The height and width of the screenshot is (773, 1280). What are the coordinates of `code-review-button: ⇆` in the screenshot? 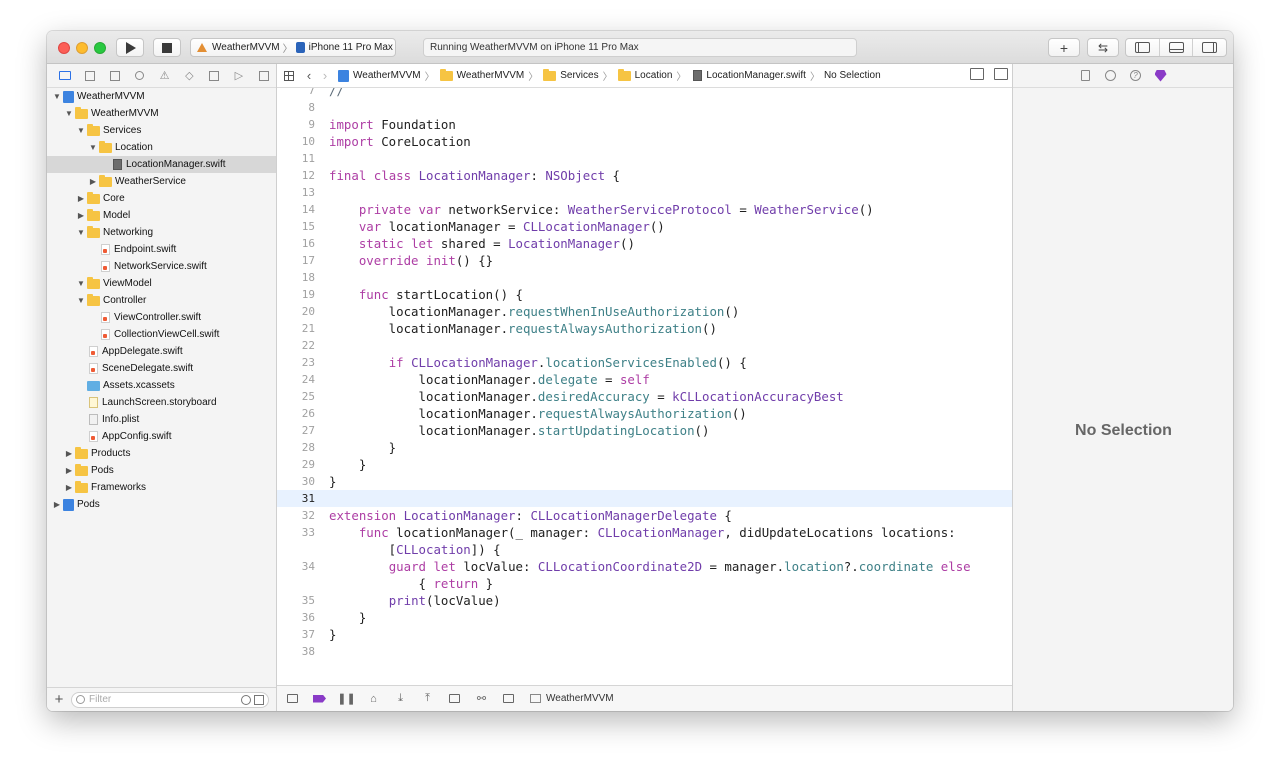 It's located at (1103, 47).